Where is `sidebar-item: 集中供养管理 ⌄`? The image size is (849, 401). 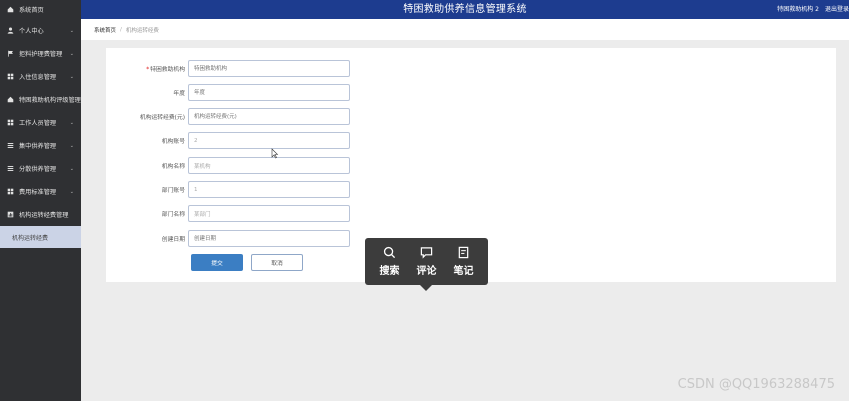
sidebar-item: 集中供养管理 ⌄ is located at coordinates (40, 145).